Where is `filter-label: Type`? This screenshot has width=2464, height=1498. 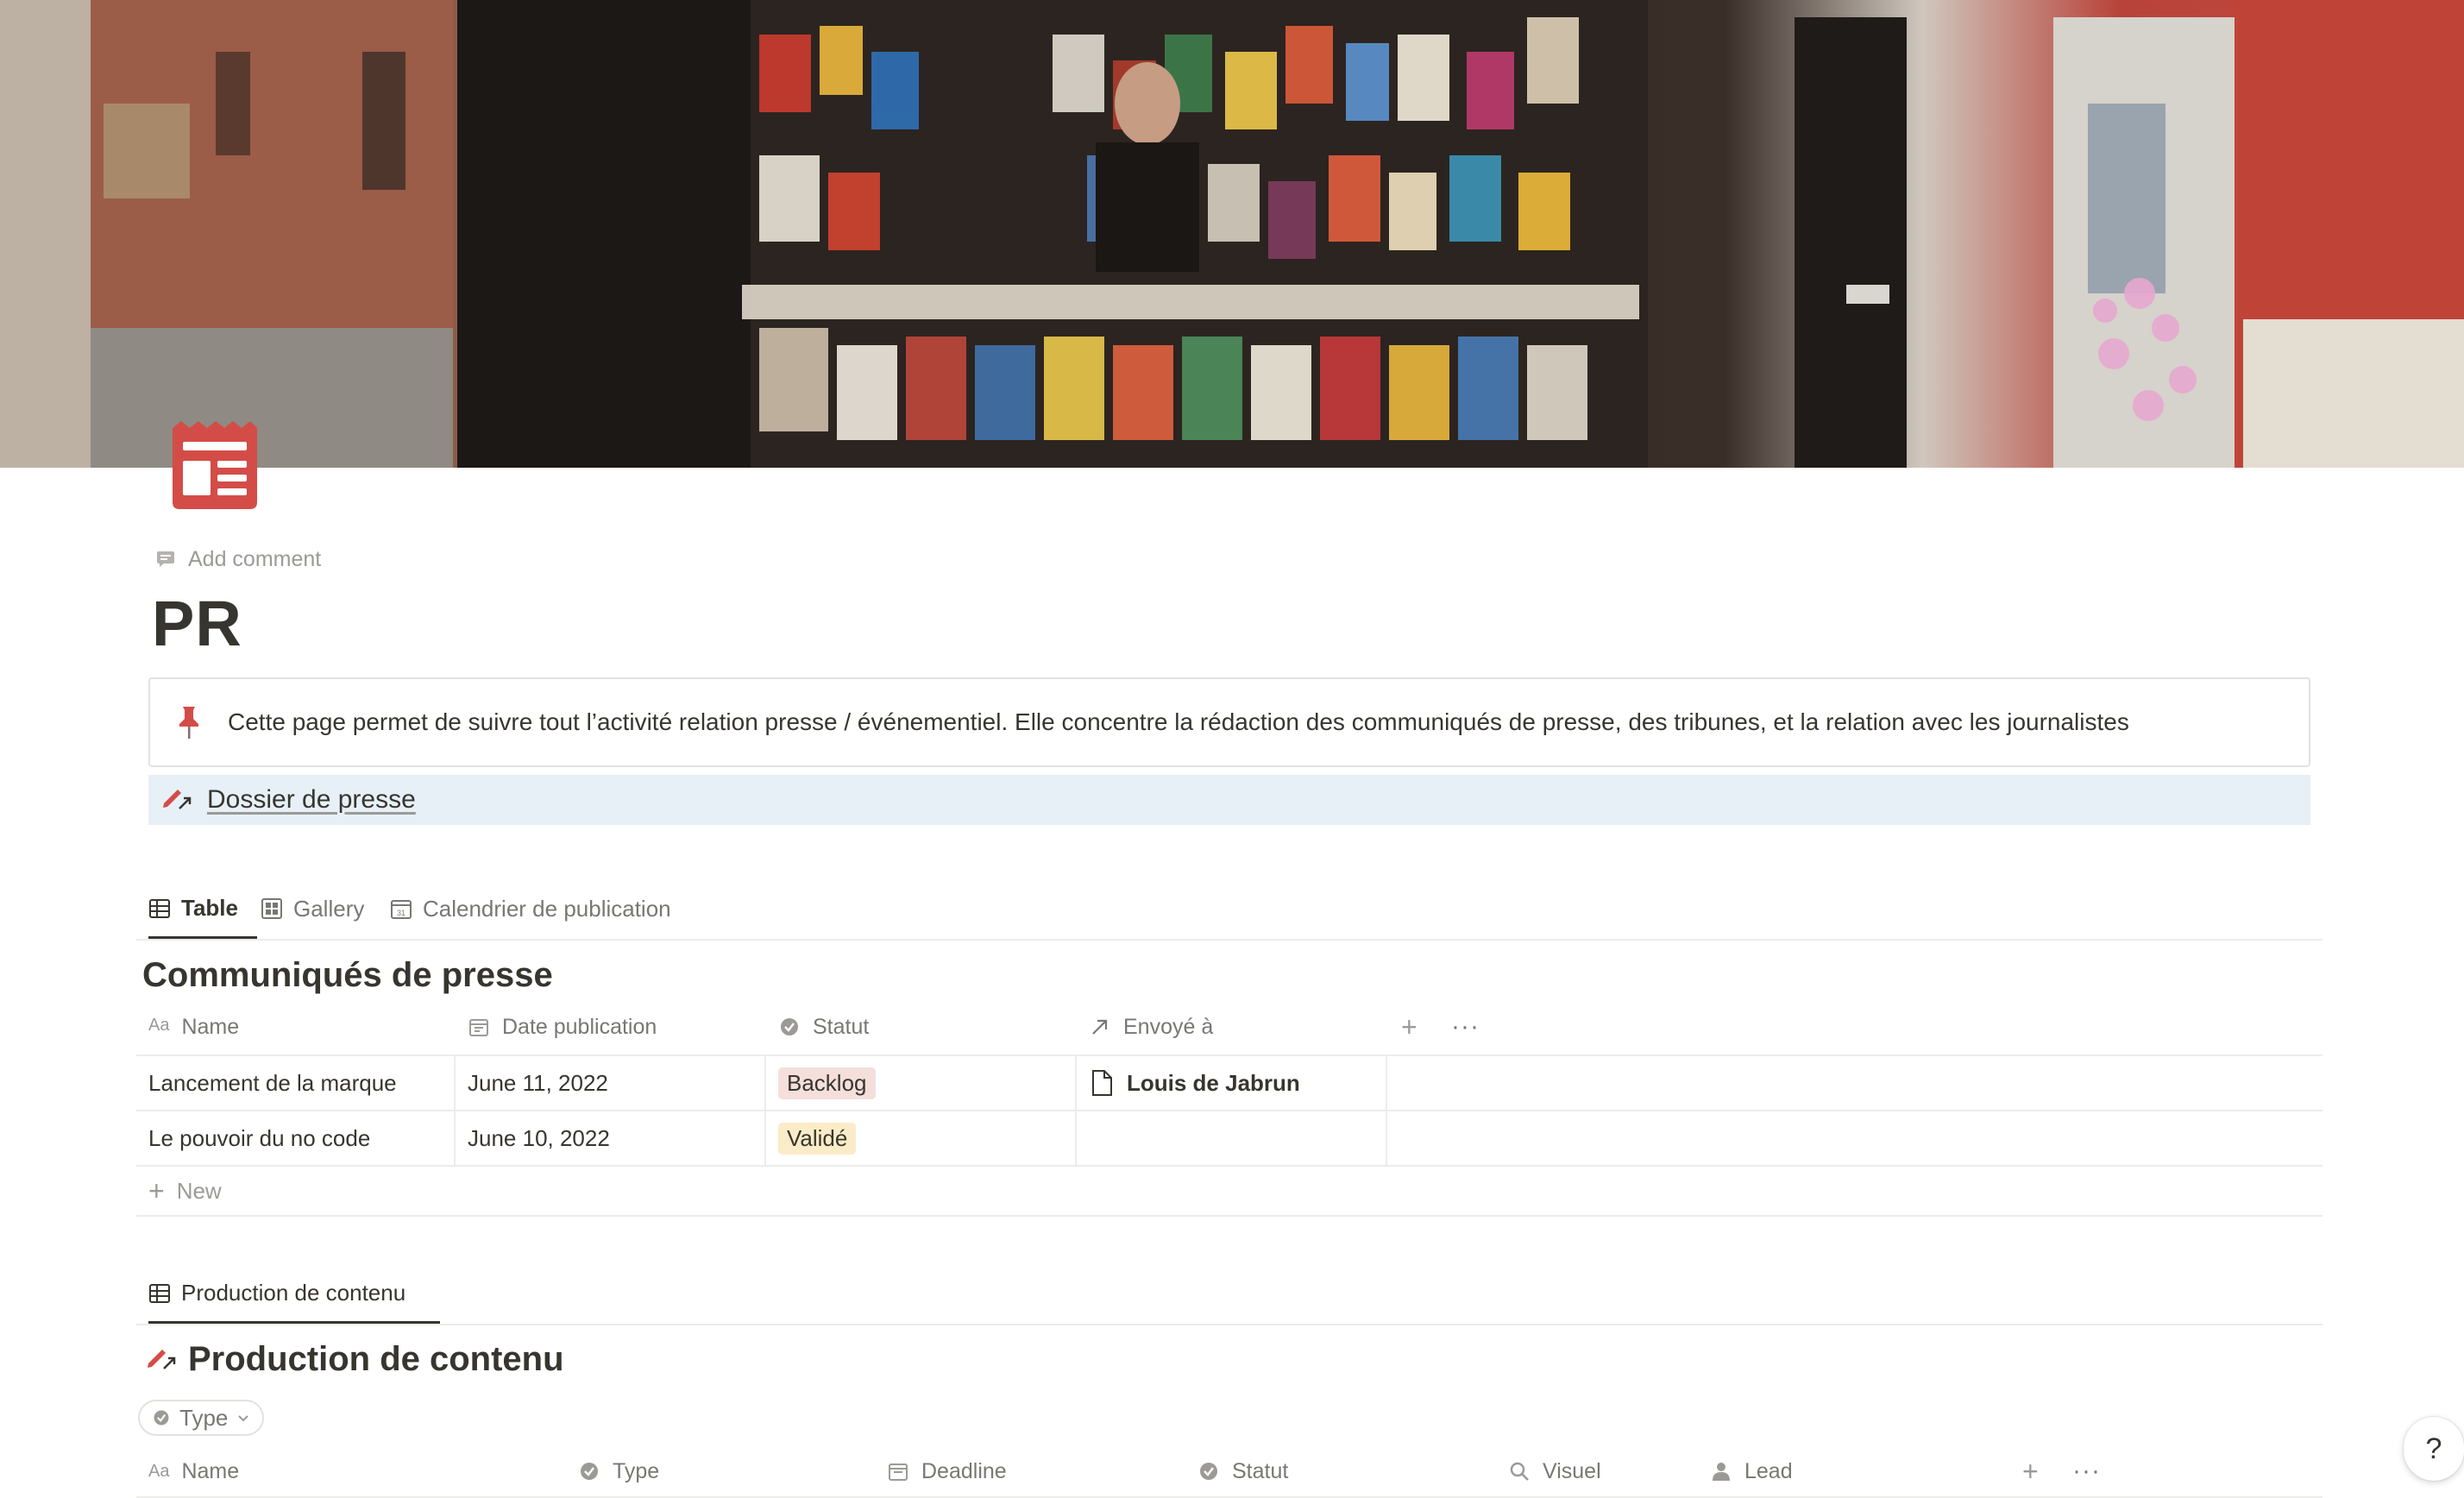 filter-label: Type is located at coordinates (204, 1417).